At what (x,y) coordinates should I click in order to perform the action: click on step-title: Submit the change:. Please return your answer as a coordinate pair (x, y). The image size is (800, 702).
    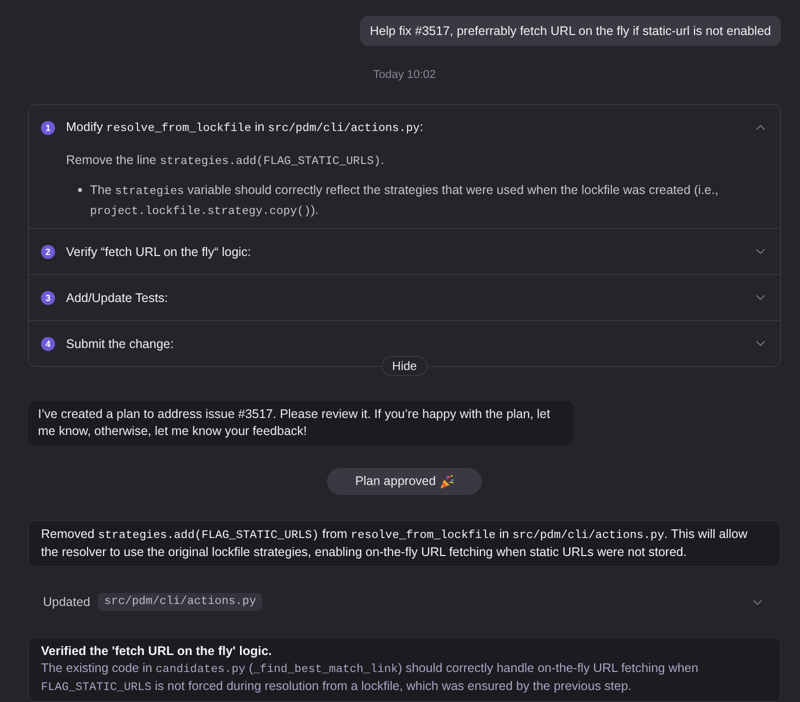
    Looking at the image, I should click on (409, 343).